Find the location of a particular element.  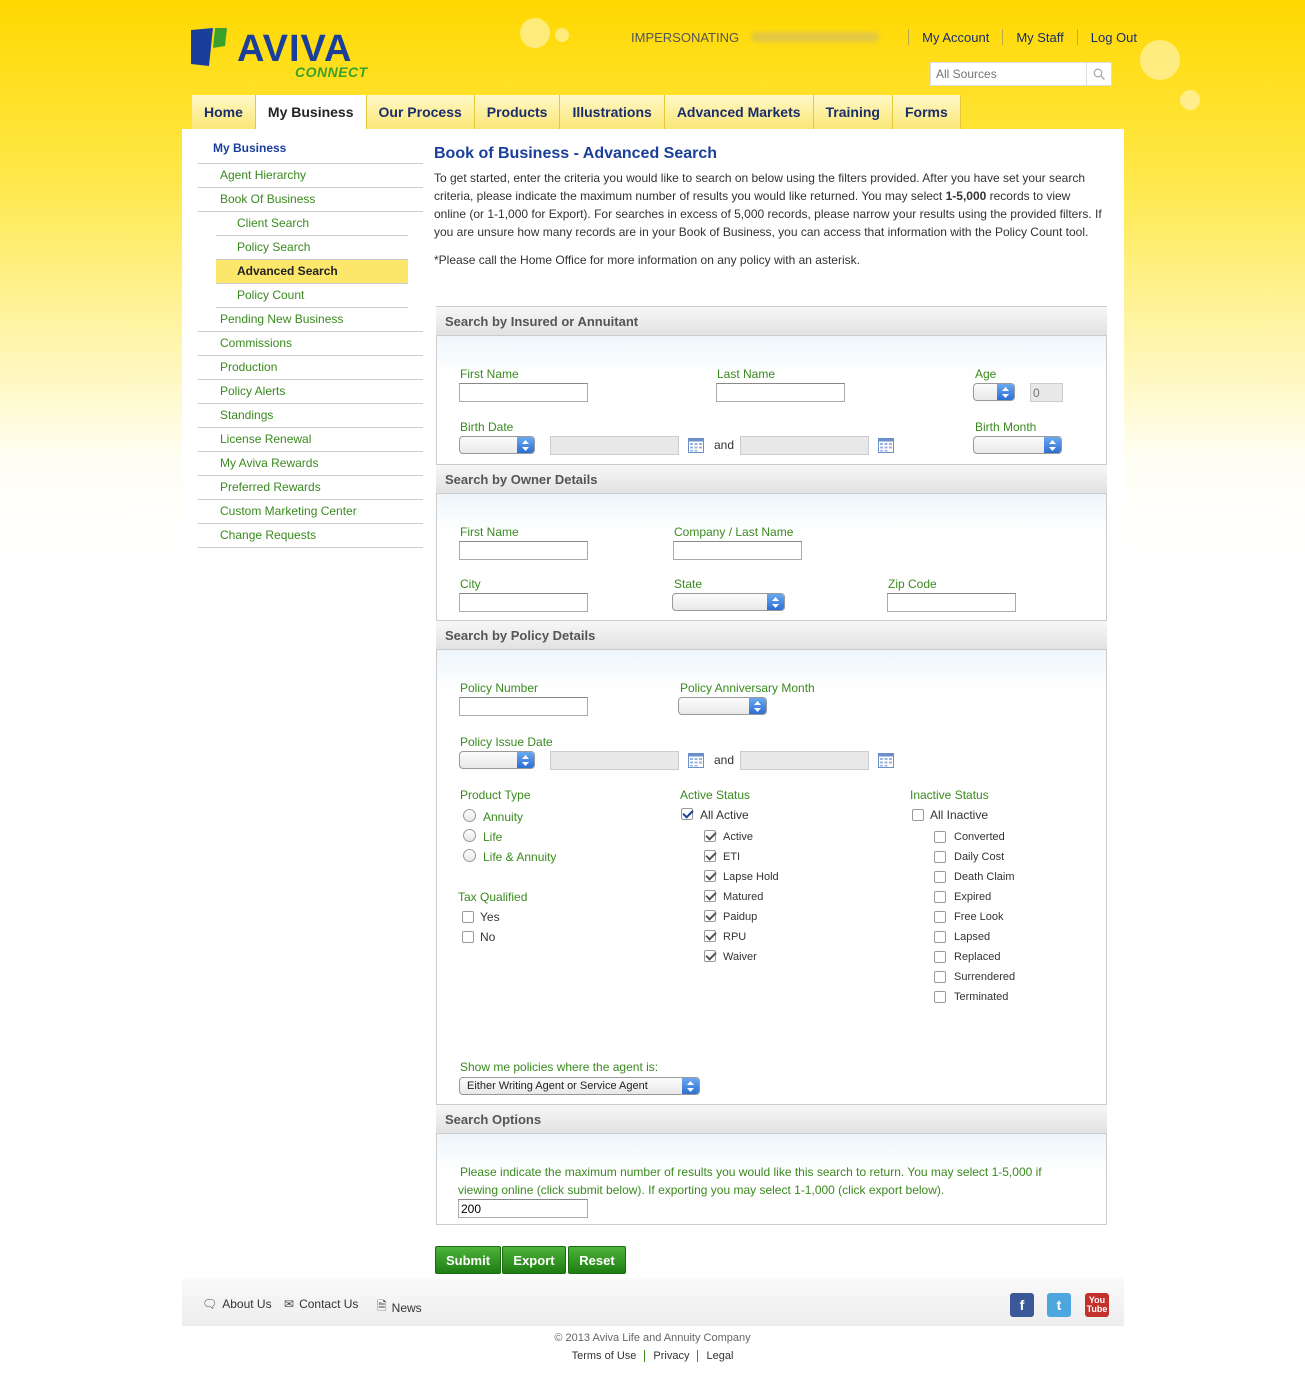

sidebar-item-license-renewal: License Renewal is located at coordinates (310, 440).